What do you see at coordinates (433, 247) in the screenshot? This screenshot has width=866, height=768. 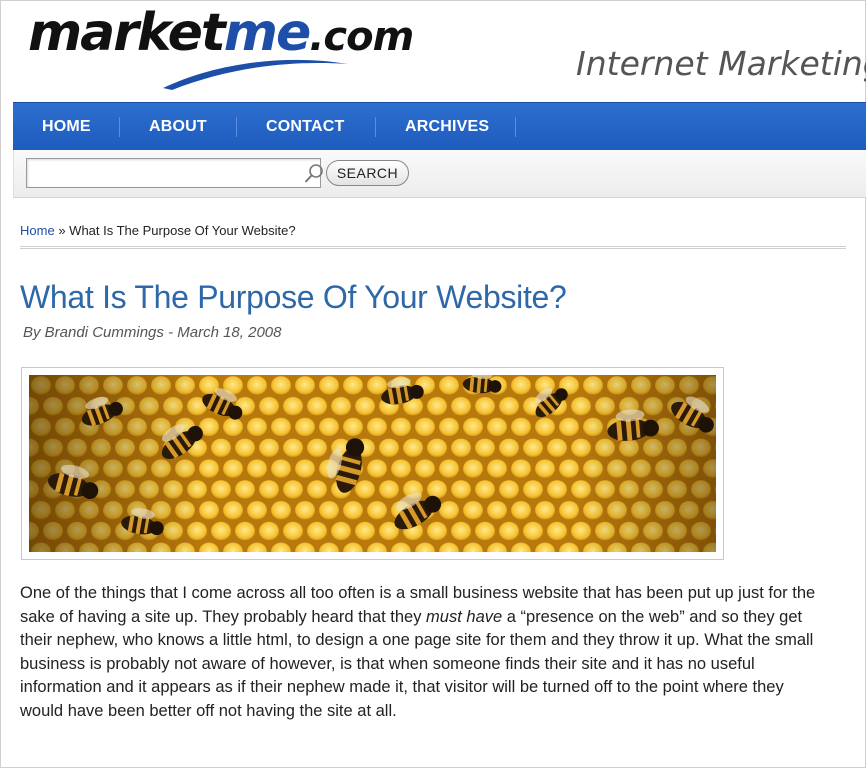 I see `divider-rule` at bounding box center [433, 247].